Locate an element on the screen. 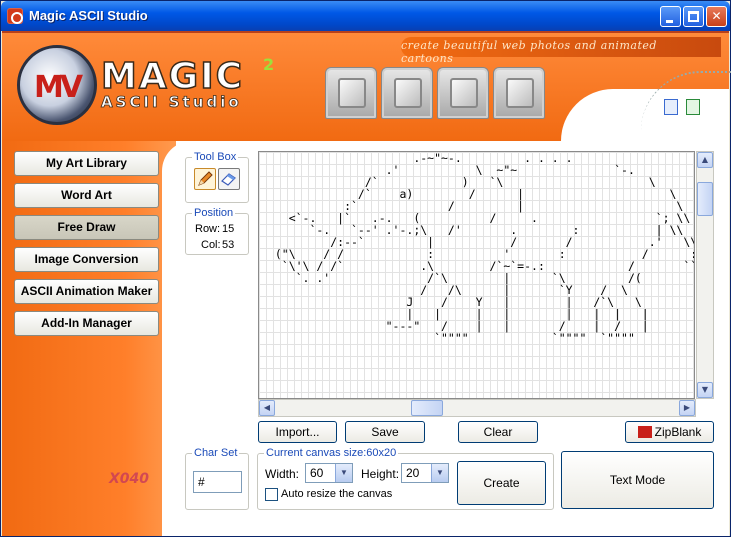 The width and height of the screenshot is (731, 537). scroll-up-button: ▲ is located at coordinates (705, 160).